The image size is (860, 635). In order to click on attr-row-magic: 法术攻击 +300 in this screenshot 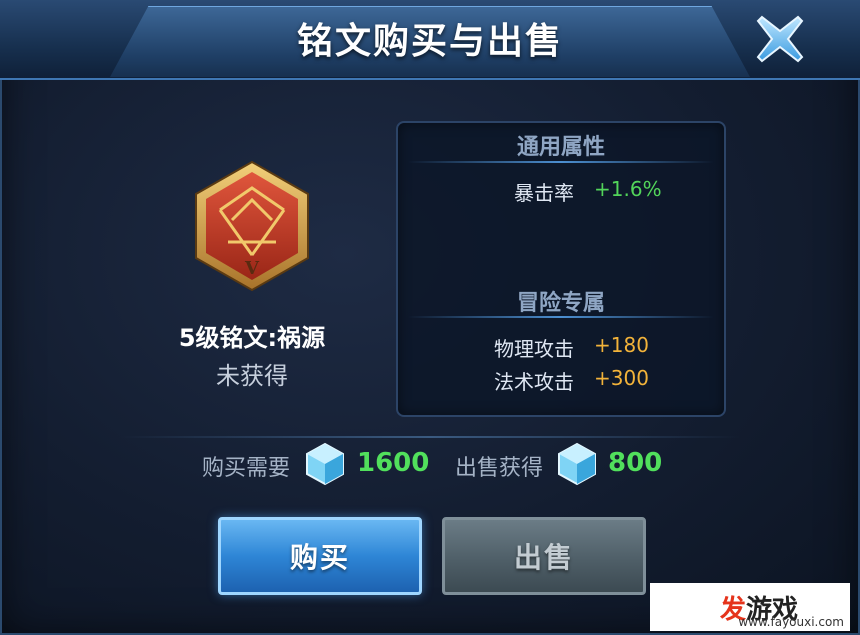, I will do `click(561, 380)`.